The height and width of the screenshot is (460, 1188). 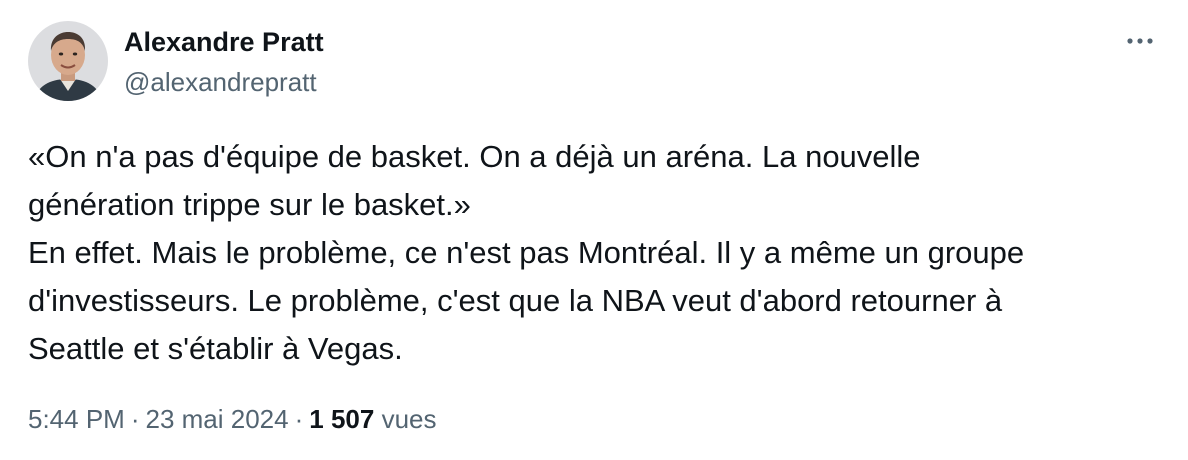 I want to click on views-label: vues, so click(x=409, y=419).